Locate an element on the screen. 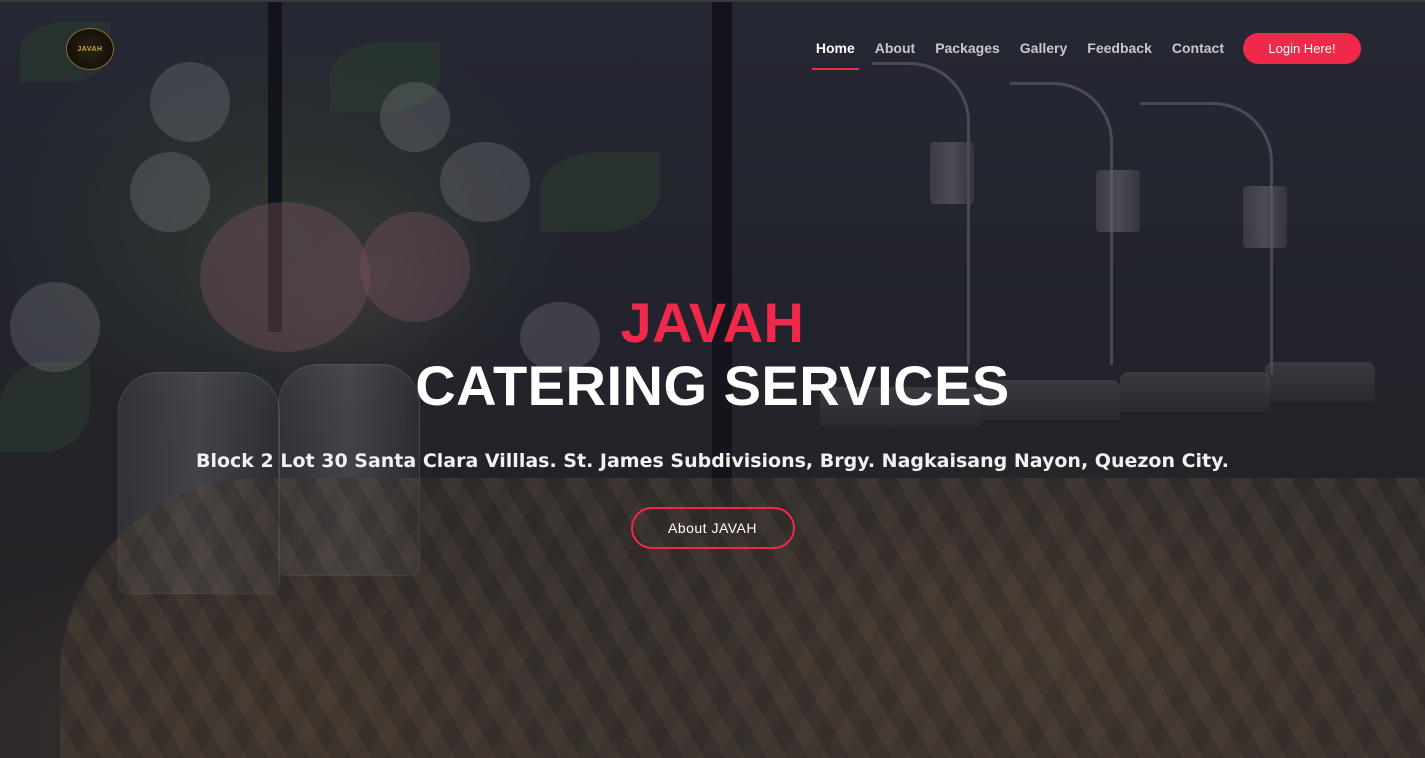 The width and height of the screenshot is (1425, 758). nav-packages: Packages is located at coordinates (967, 51).